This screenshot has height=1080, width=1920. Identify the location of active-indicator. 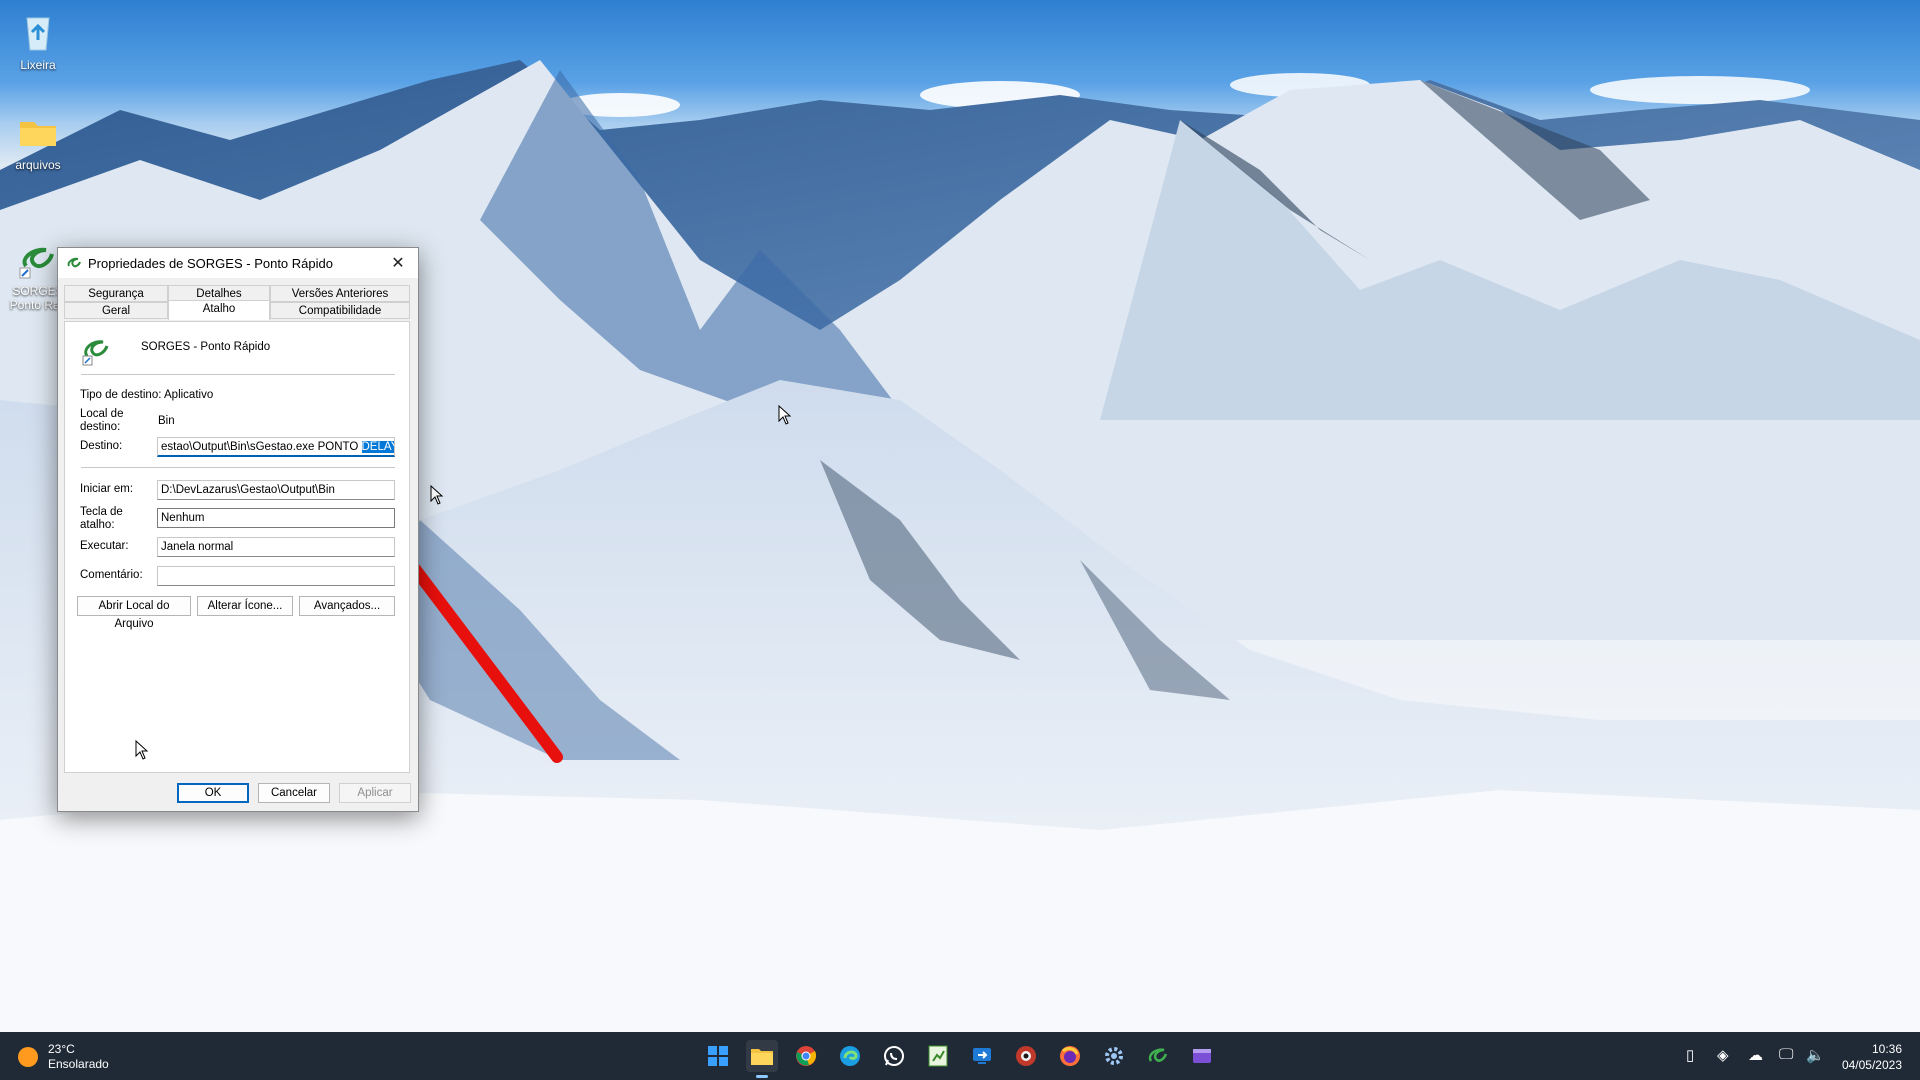
(762, 1076).